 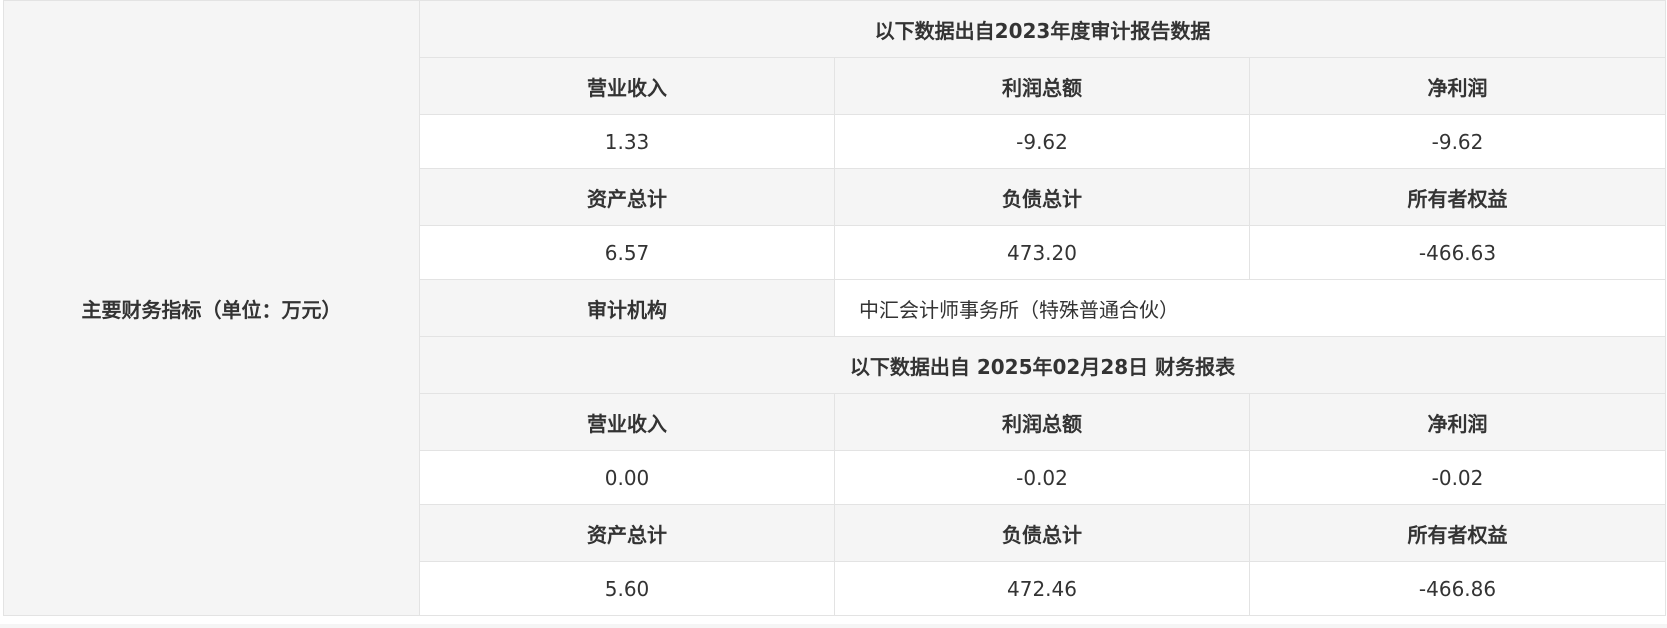 What do you see at coordinates (1250, 308) in the screenshot?
I see `audit-institution-value: 中汇会计师事务所（特殊普通合伙）` at bounding box center [1250, 308].